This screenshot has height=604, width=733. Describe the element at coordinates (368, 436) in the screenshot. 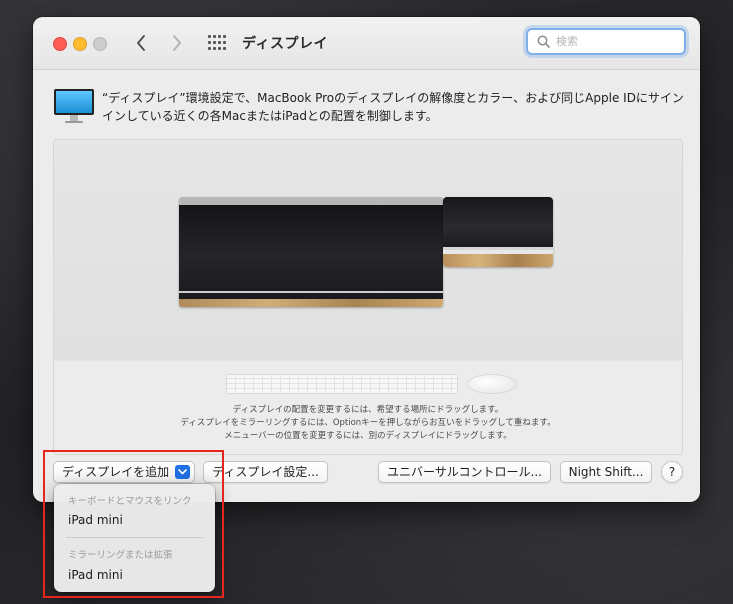

I see `hint-move-menu-bar: メニューバーの位置を変更するには、別のディスプレイにドラッグします。` at that location.